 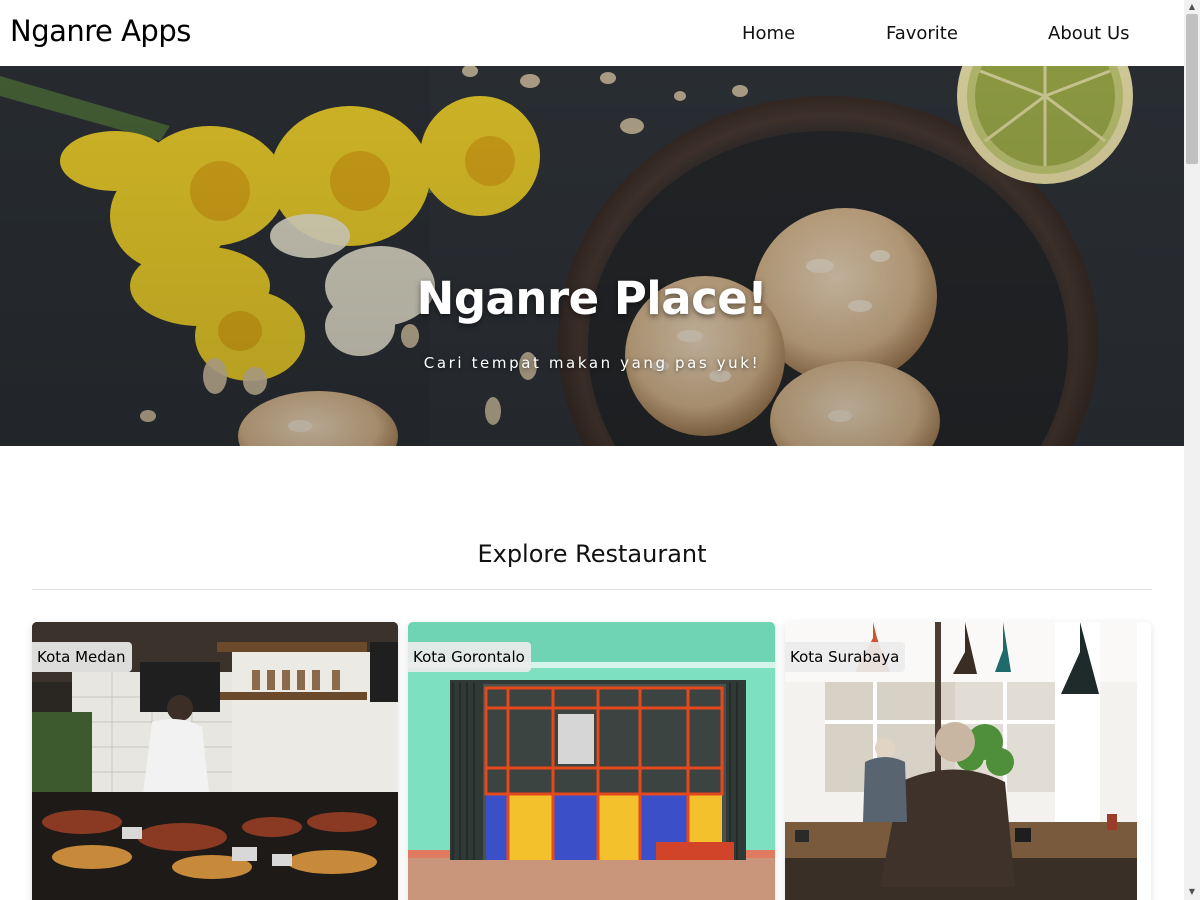 I want to click on restaurant-card: Kota Surabaya, so click(x=968, y=761).